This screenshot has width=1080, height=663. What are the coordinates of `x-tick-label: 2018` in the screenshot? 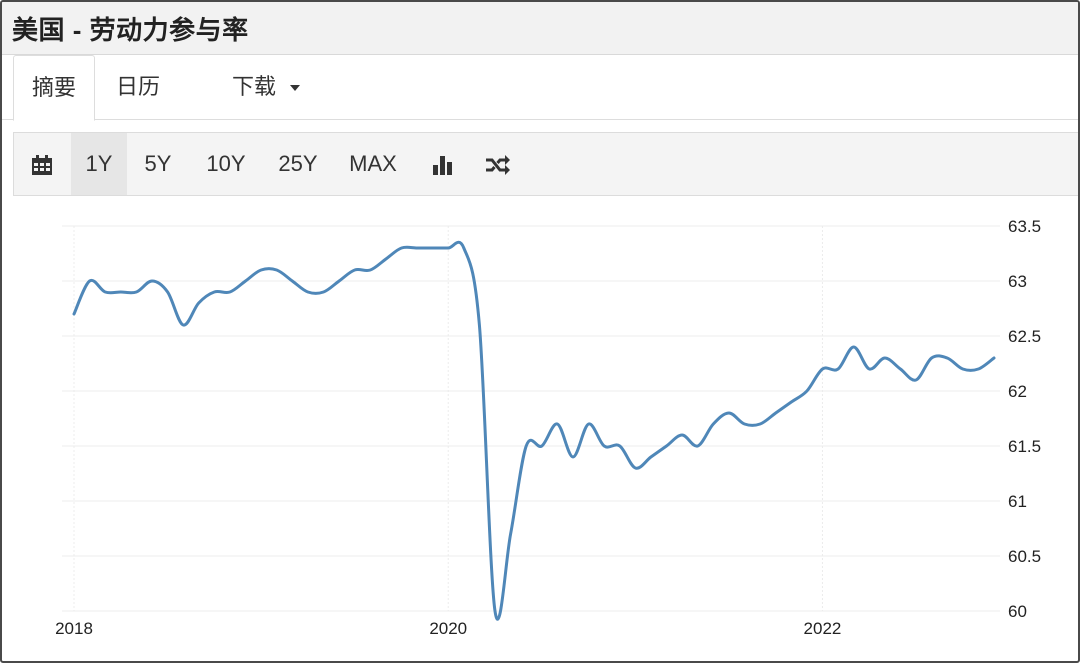 It's located at (74, 628).